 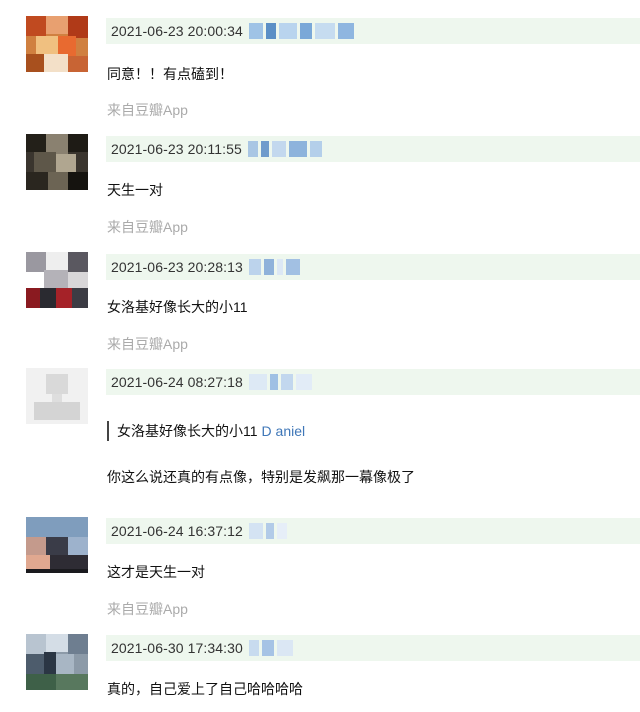 What do you see at coordinates (177, 531) in the screenshot?
I see `comment-timestamp: 2021-06-24 16:37:12` at bounding box center [177, 531].